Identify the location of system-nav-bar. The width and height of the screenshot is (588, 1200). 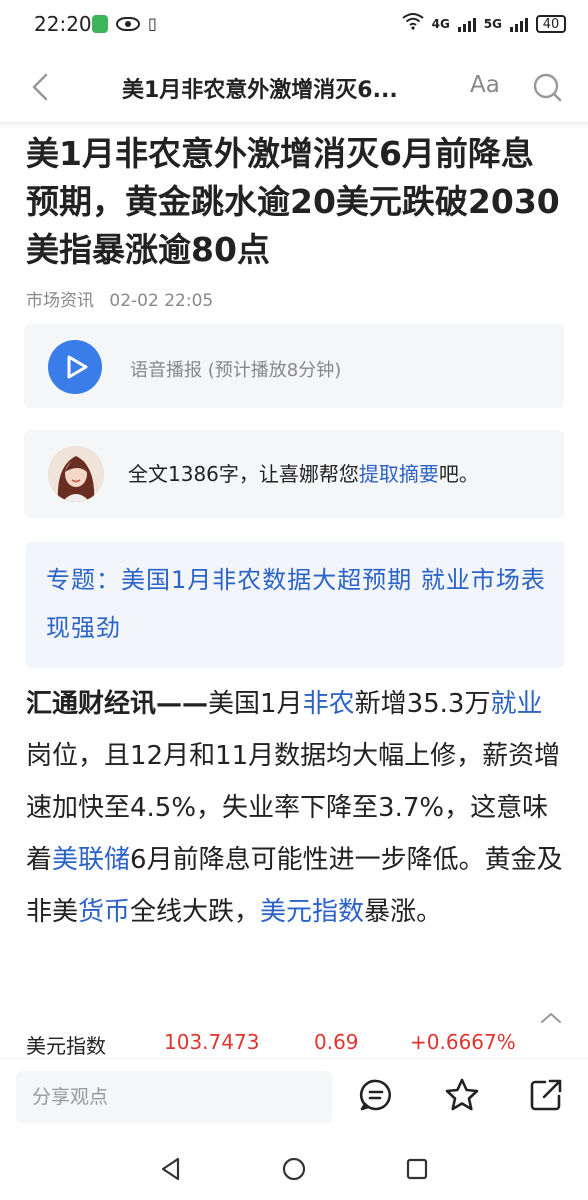
(294, 1170).